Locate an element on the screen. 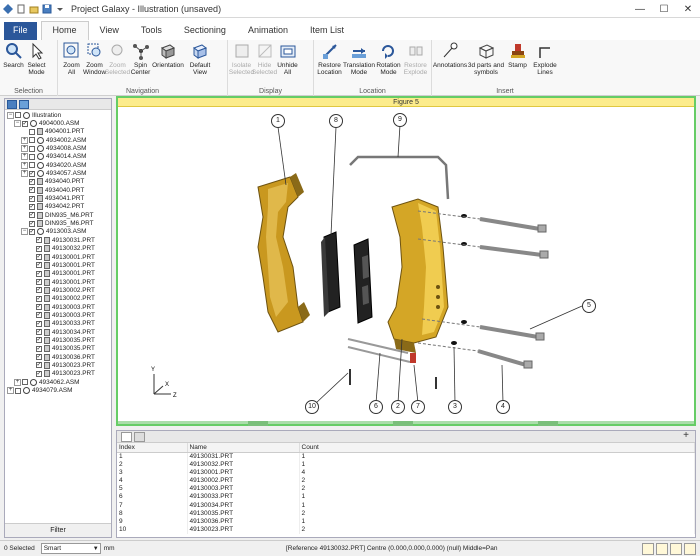 This screenshot has height=556, width=700. tree-item: +4934014.ASM is located at coordinates (58, 157).